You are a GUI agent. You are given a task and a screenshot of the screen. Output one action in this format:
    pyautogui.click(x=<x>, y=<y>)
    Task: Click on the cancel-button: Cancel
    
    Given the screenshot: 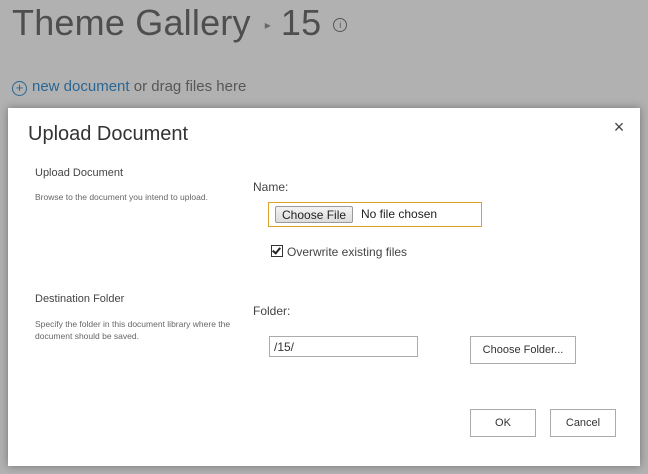 What is the action you would take?
    pyautogui.click(x=583, y=423)
    